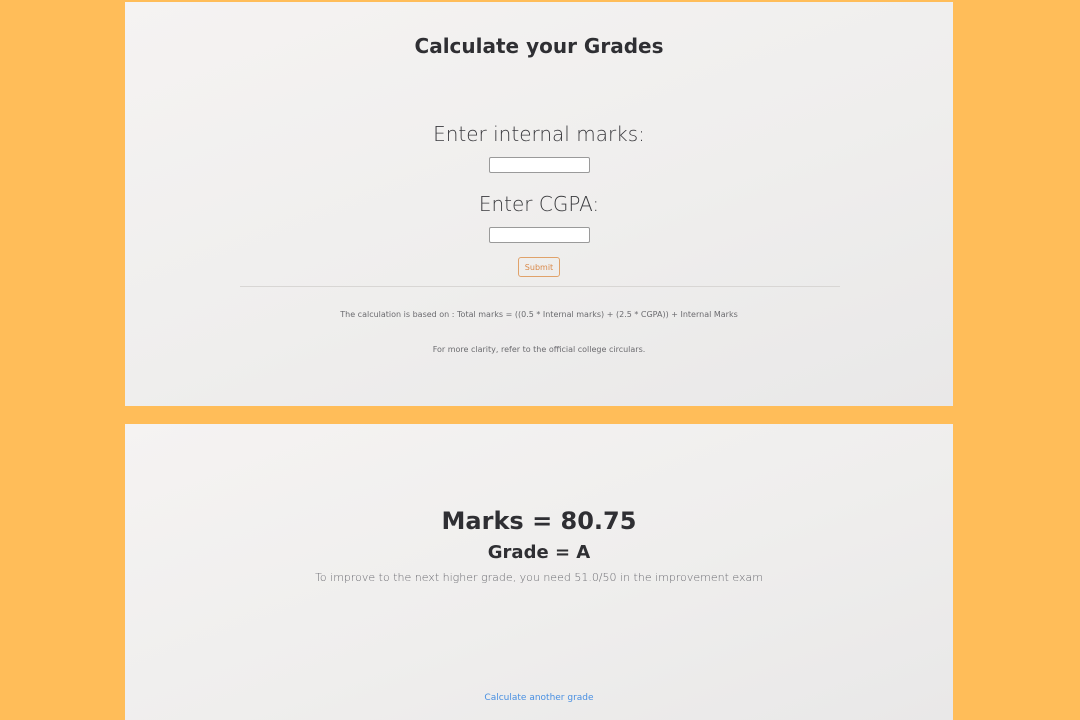 The height and width of the screenshot is (720, 1080). Describe the element at coordinates (539, 46) in the screenshot. I see `page-title: Calculate your Grades` at that location.